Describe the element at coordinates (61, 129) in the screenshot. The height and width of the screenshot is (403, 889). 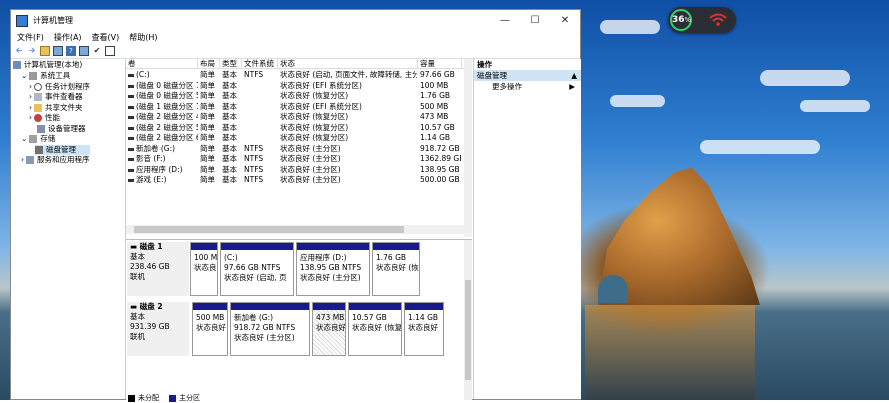
I see `tree-item-device-manager: 设备管理器` at that location.